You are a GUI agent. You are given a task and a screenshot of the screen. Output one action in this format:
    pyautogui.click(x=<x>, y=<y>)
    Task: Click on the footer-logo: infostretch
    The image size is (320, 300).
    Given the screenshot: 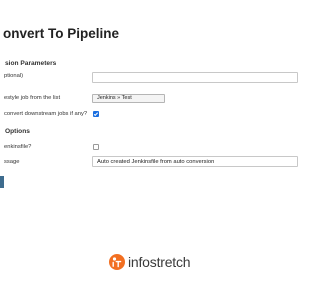 What is the action you would take?
    pyautogui.click(x=158, y=262)
    